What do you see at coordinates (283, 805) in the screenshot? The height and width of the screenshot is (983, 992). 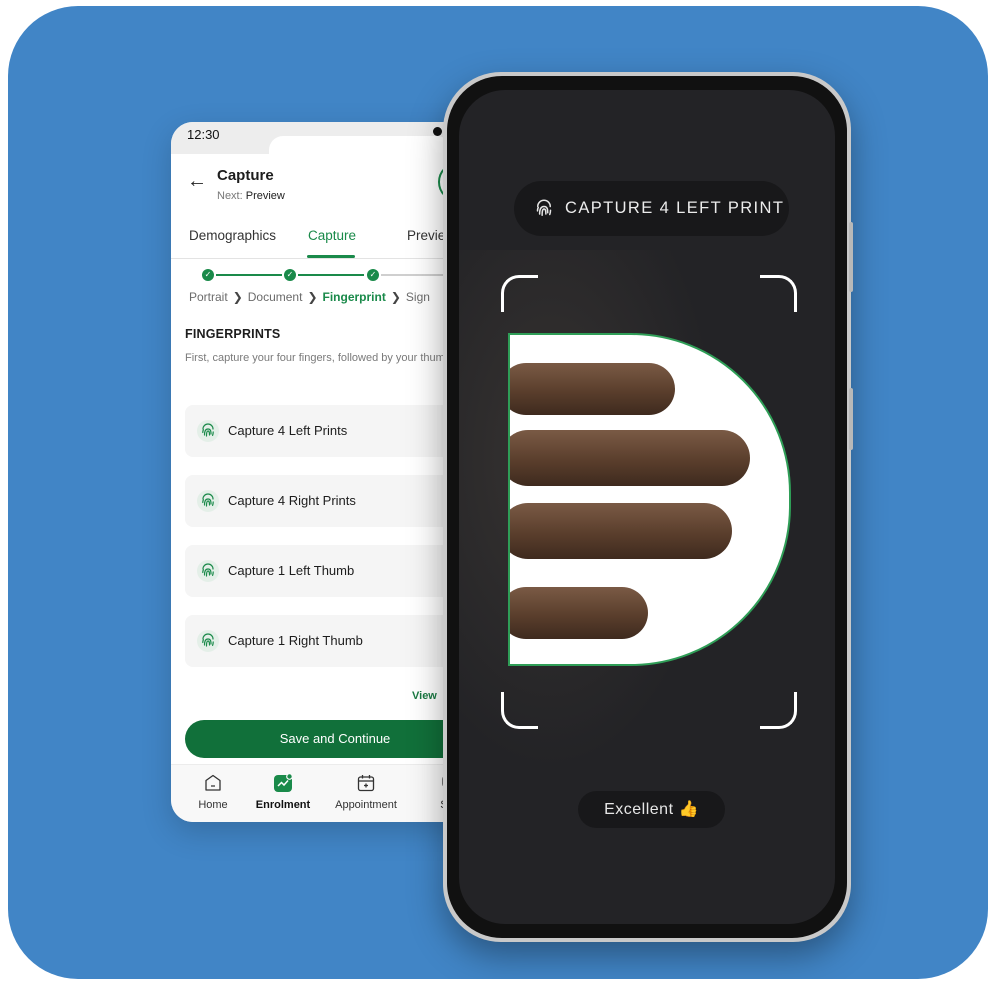 I see `nav-label: Enrolment` at bounding box center [283, 805].